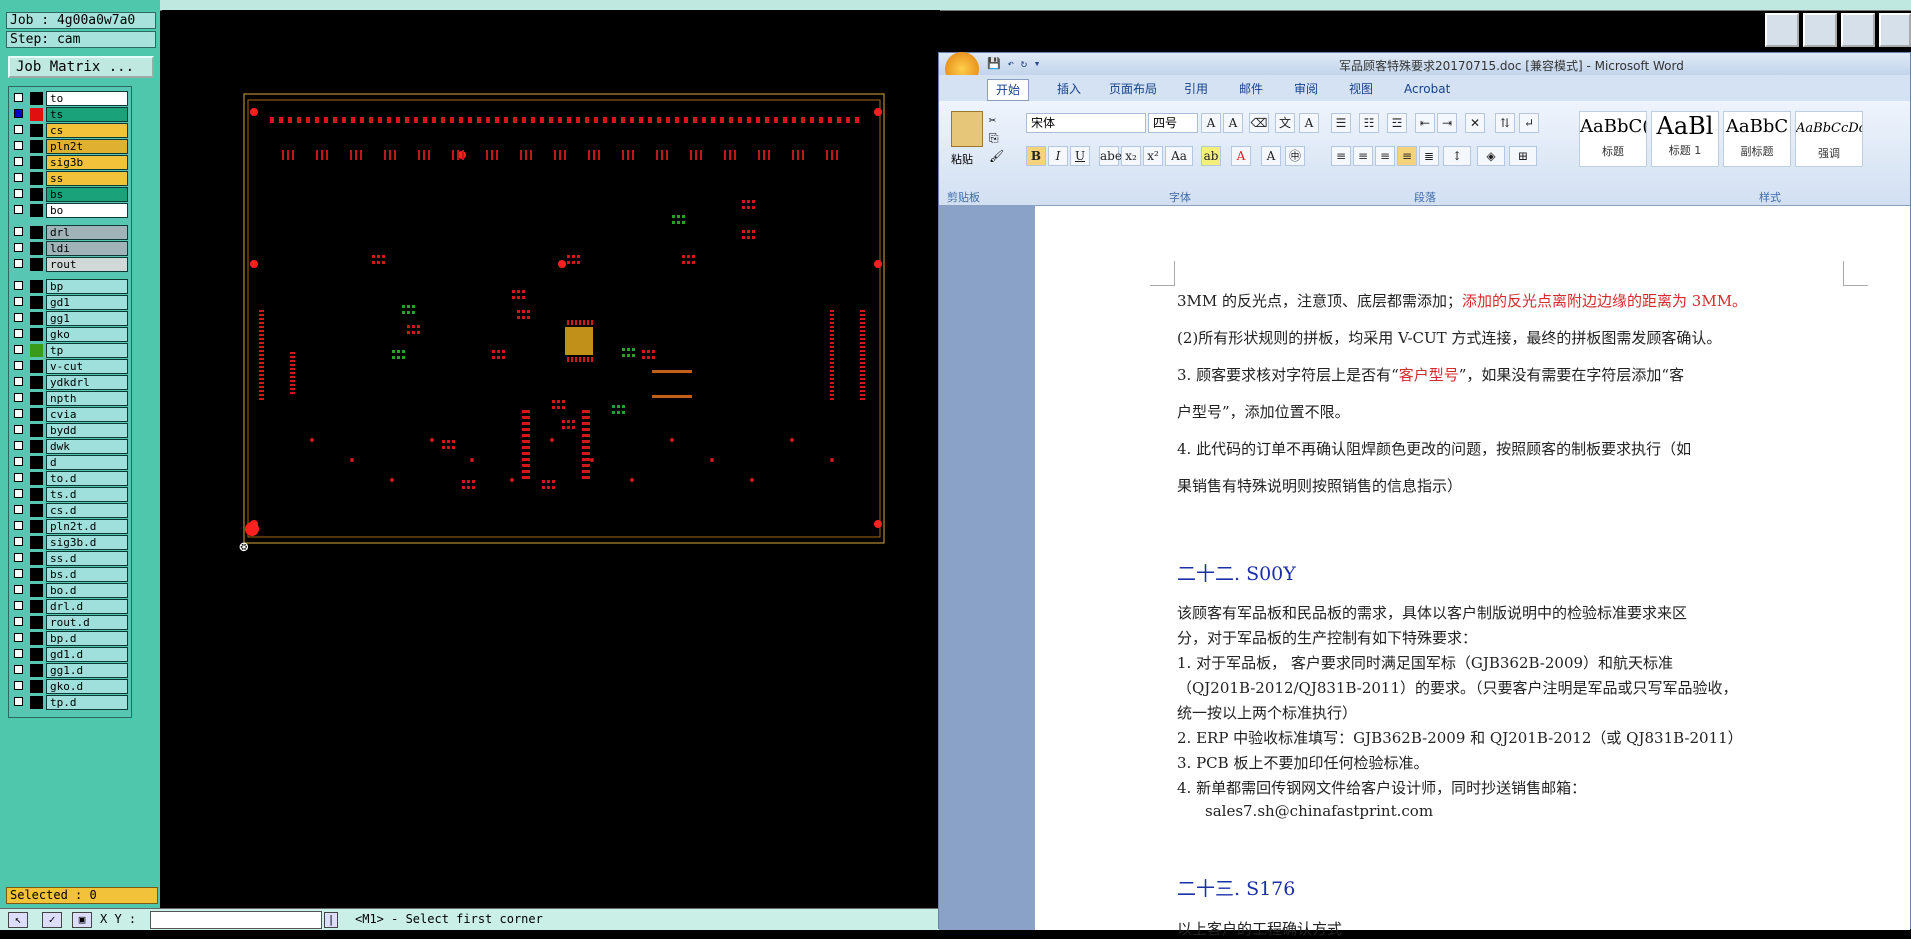  What do you see at coordinates (1179, 156) in the screenshot?
I see `change-case-icon: Aa` at bounding box center [1179, 156].